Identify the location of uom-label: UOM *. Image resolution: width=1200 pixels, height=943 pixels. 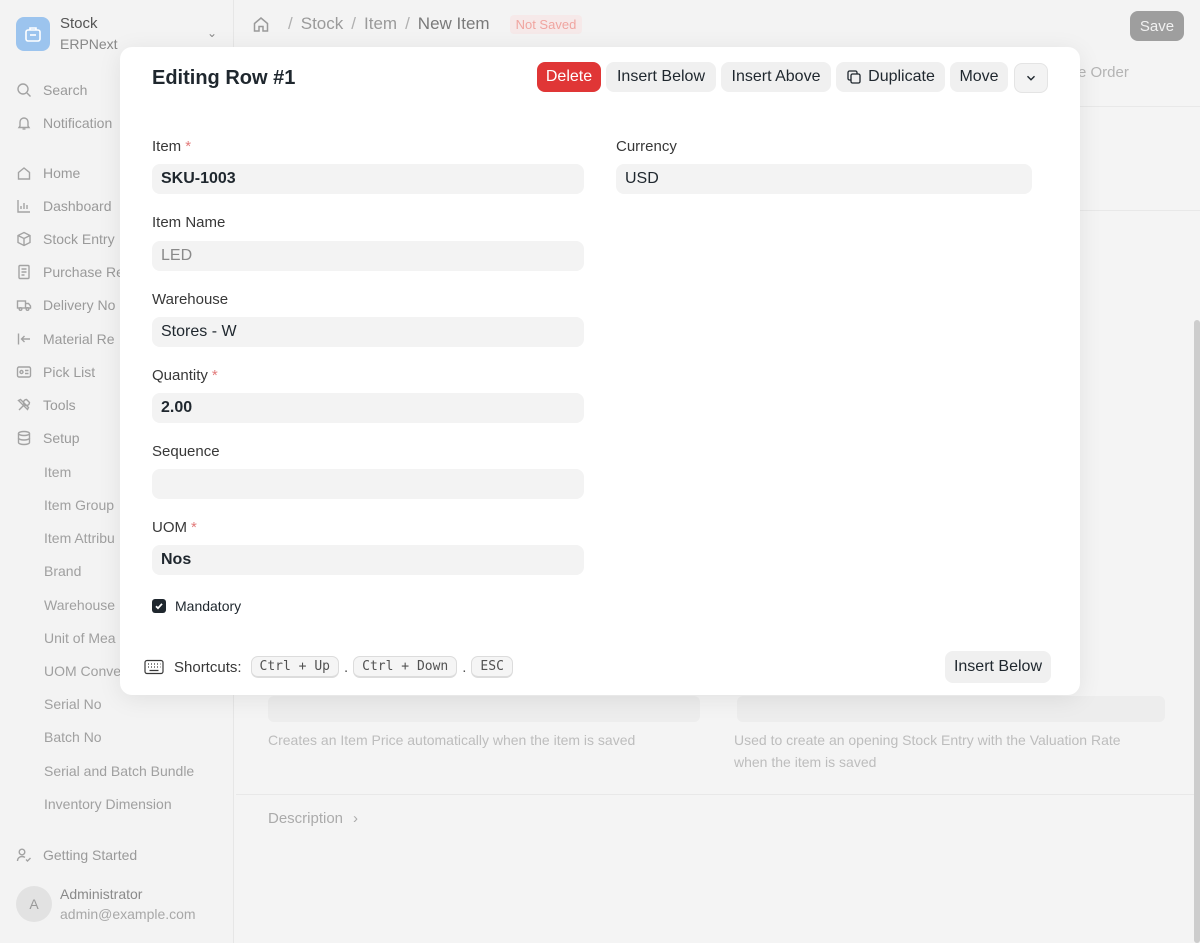
(174, 527).